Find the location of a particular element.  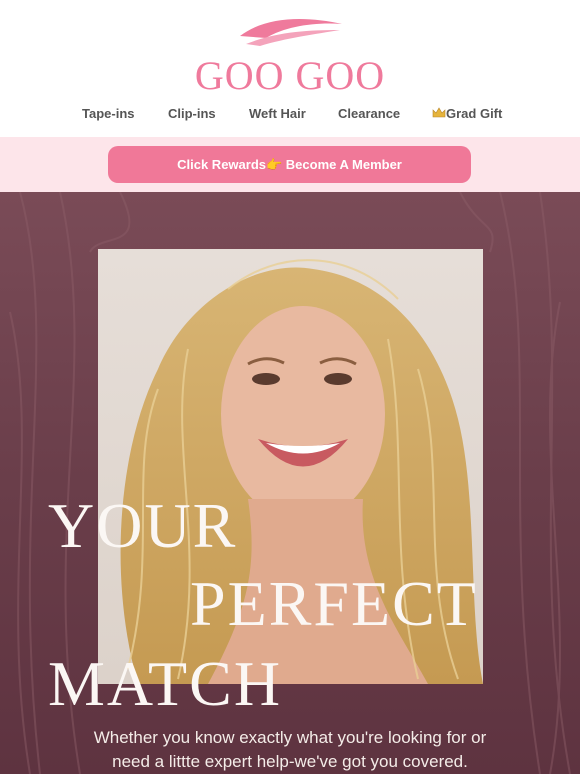

headline-line-3: MATCH is located at coordinates (165, 683).